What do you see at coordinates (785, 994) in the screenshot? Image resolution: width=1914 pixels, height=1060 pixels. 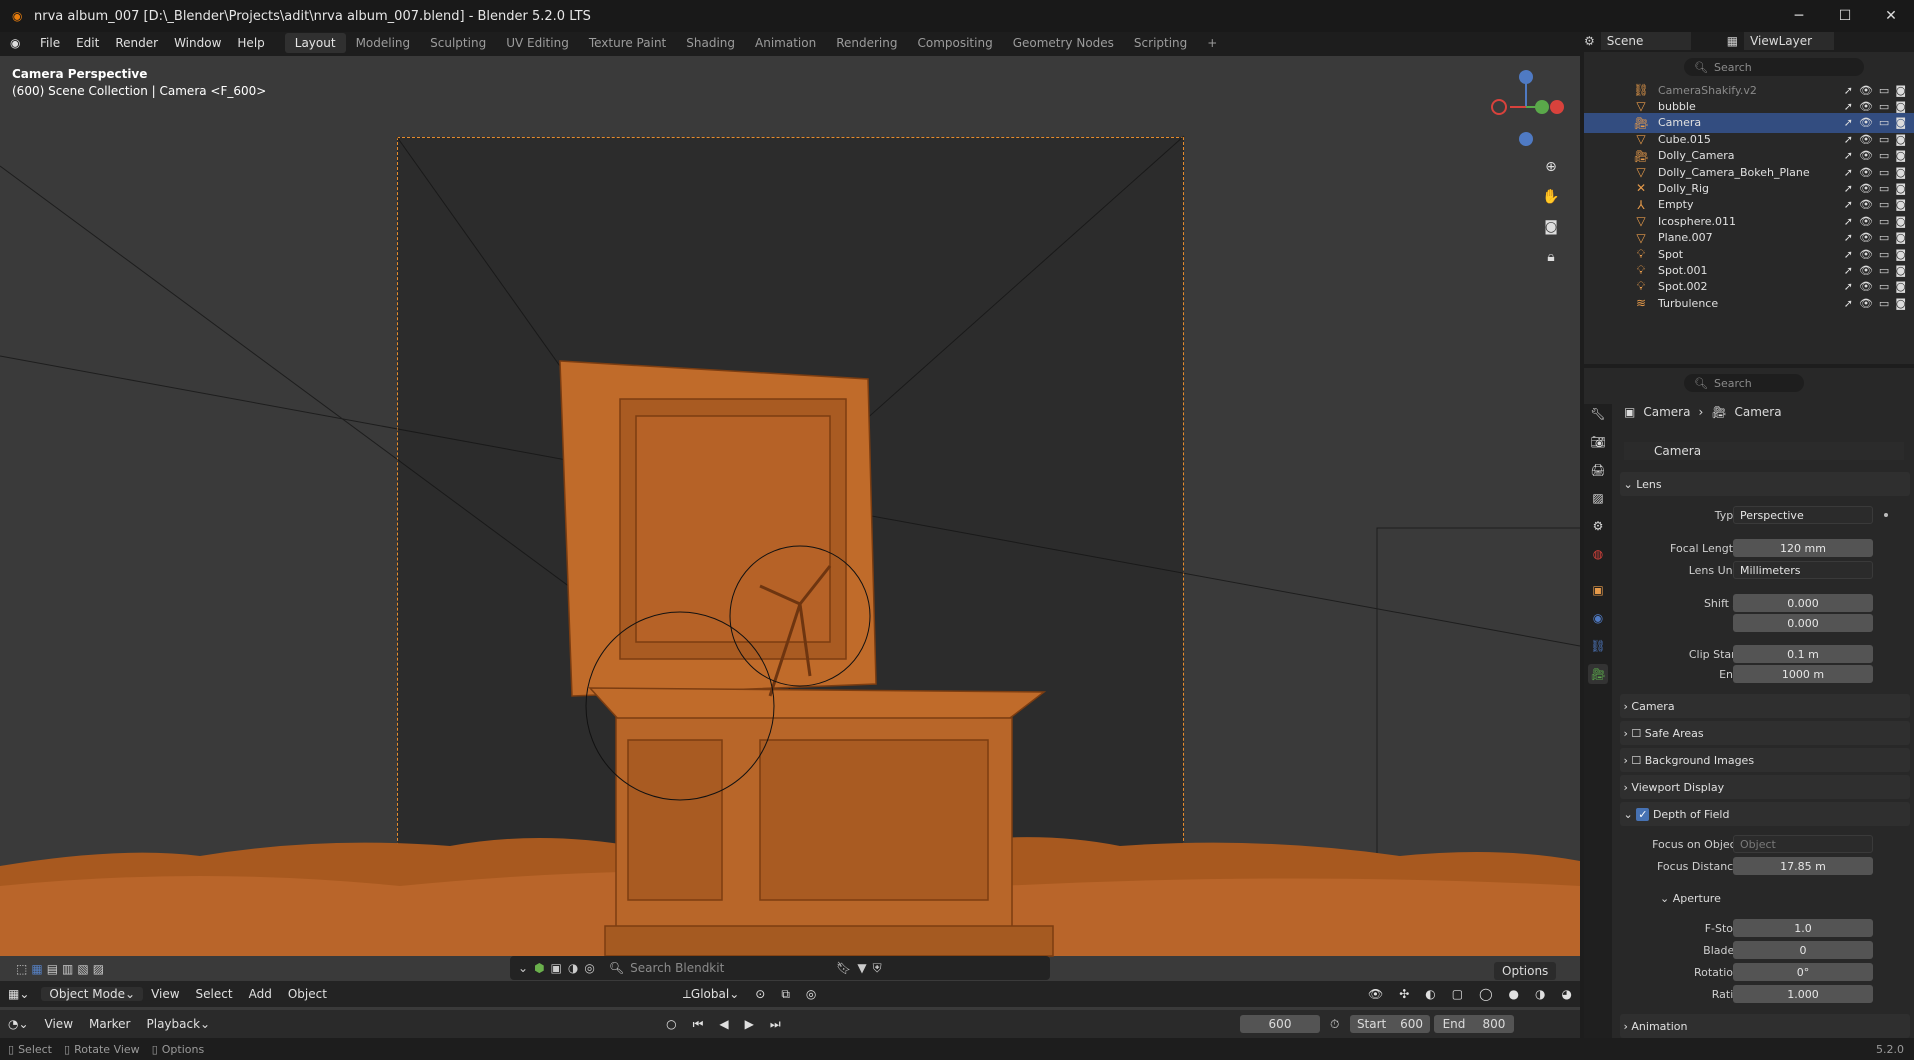 I see `snap-icon: ⧉` at bounding box center [785, 994].